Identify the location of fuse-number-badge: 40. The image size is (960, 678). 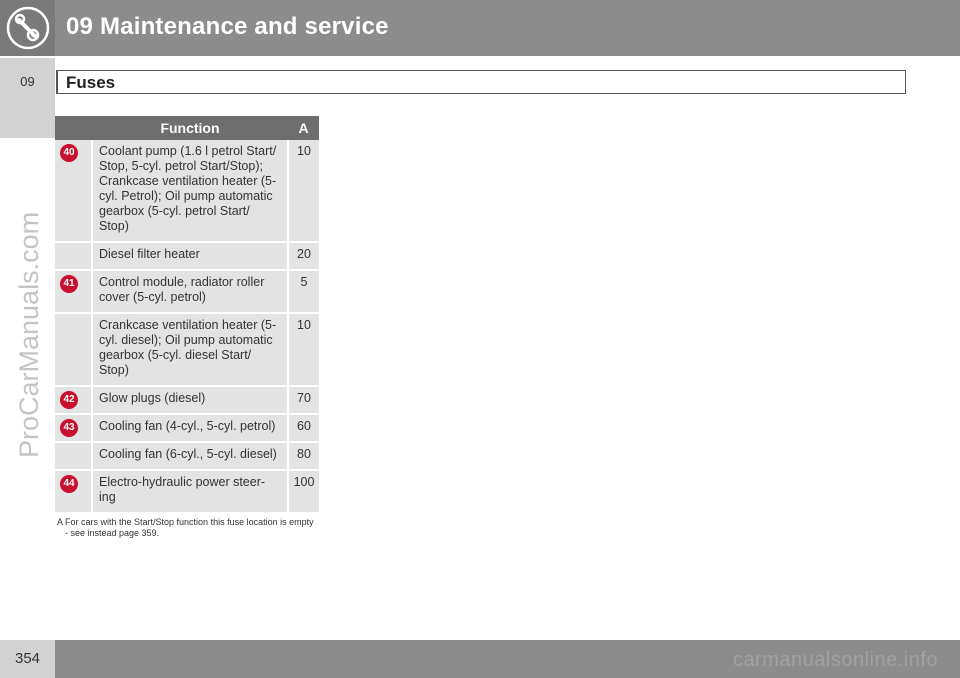
(69, 153).